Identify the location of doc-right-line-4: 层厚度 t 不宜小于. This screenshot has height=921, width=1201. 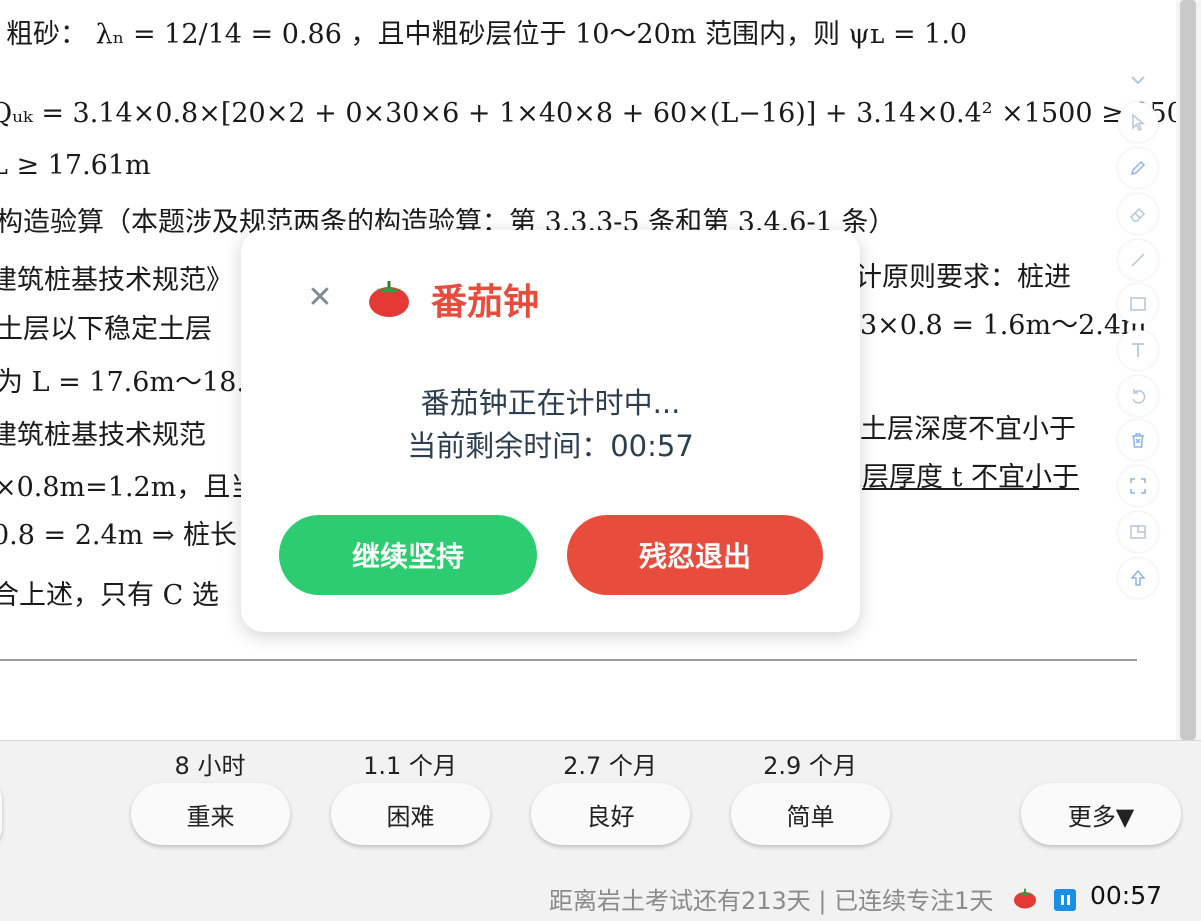
(971, 477).